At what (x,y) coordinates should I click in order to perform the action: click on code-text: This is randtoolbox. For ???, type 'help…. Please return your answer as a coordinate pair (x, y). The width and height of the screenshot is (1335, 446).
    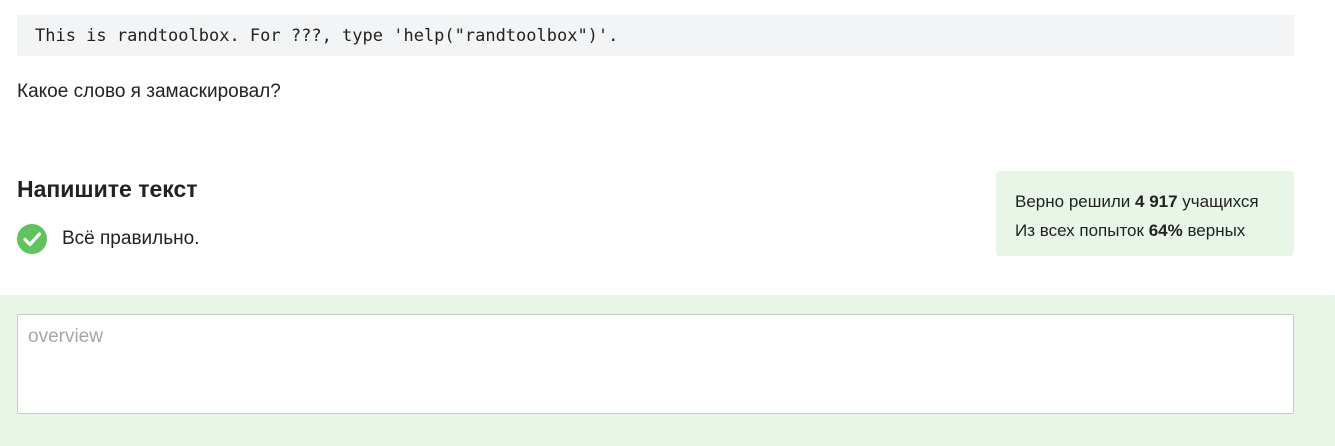
    Looking at the image, I should click on (327, 35).